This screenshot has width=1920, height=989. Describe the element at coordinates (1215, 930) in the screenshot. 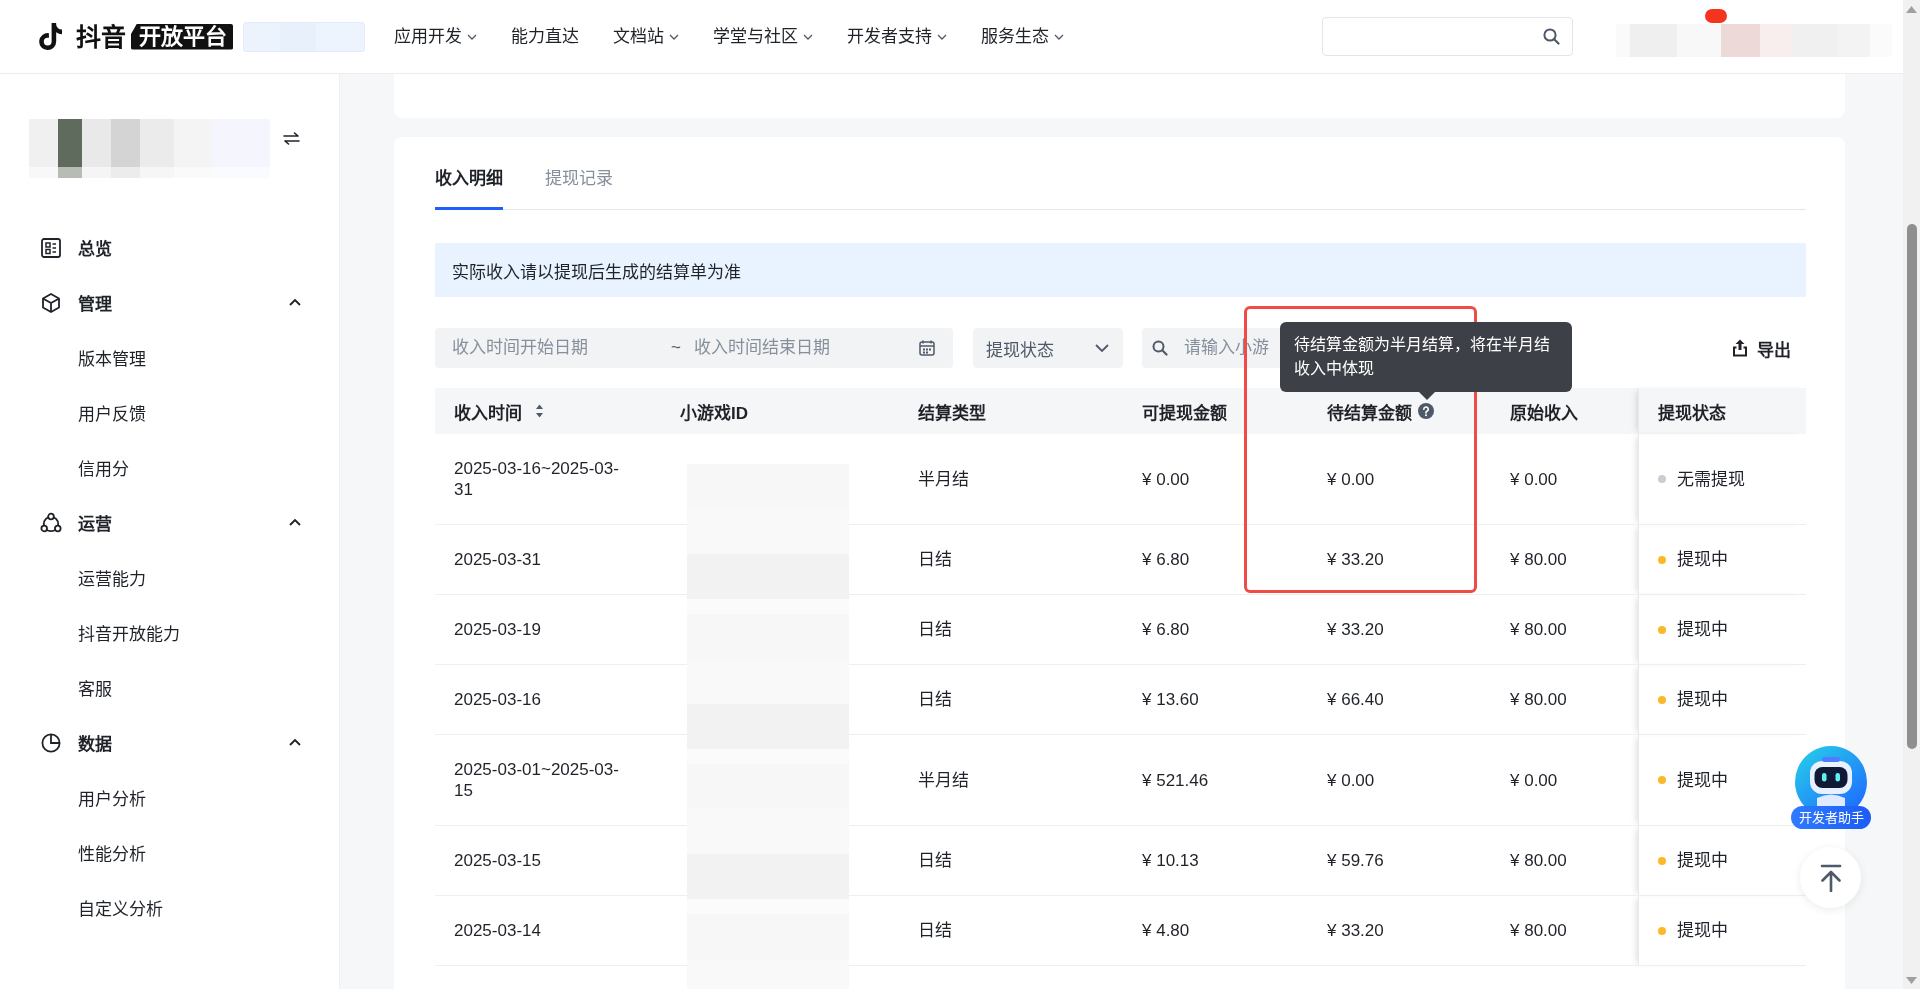

I see `table-cell: ¥ 4.80` at that location.